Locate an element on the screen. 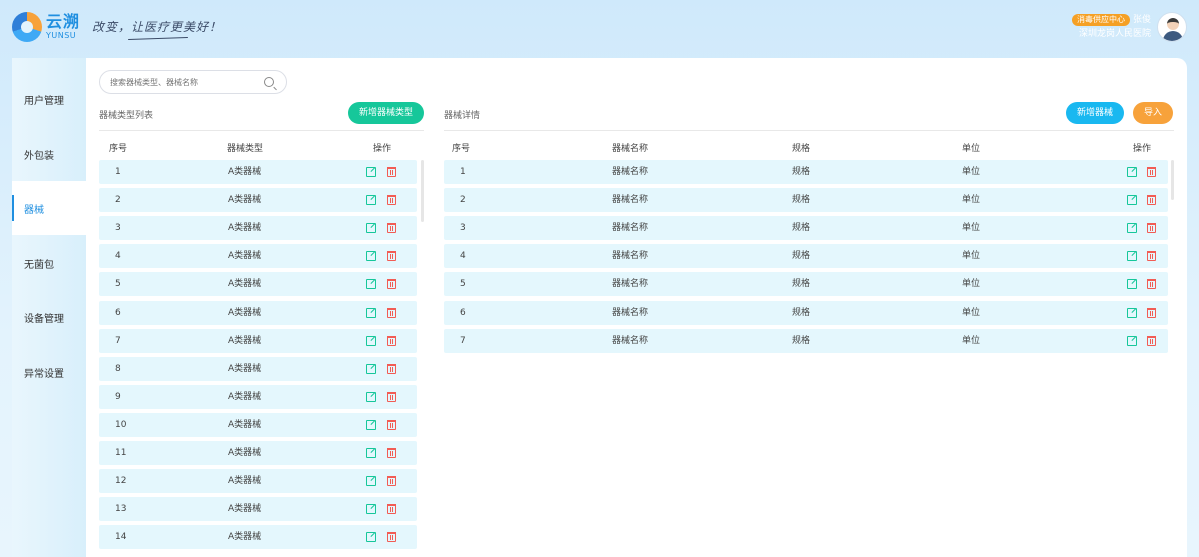  sidebar-item-label: 无菌包 is located at coordinates (39, 265).